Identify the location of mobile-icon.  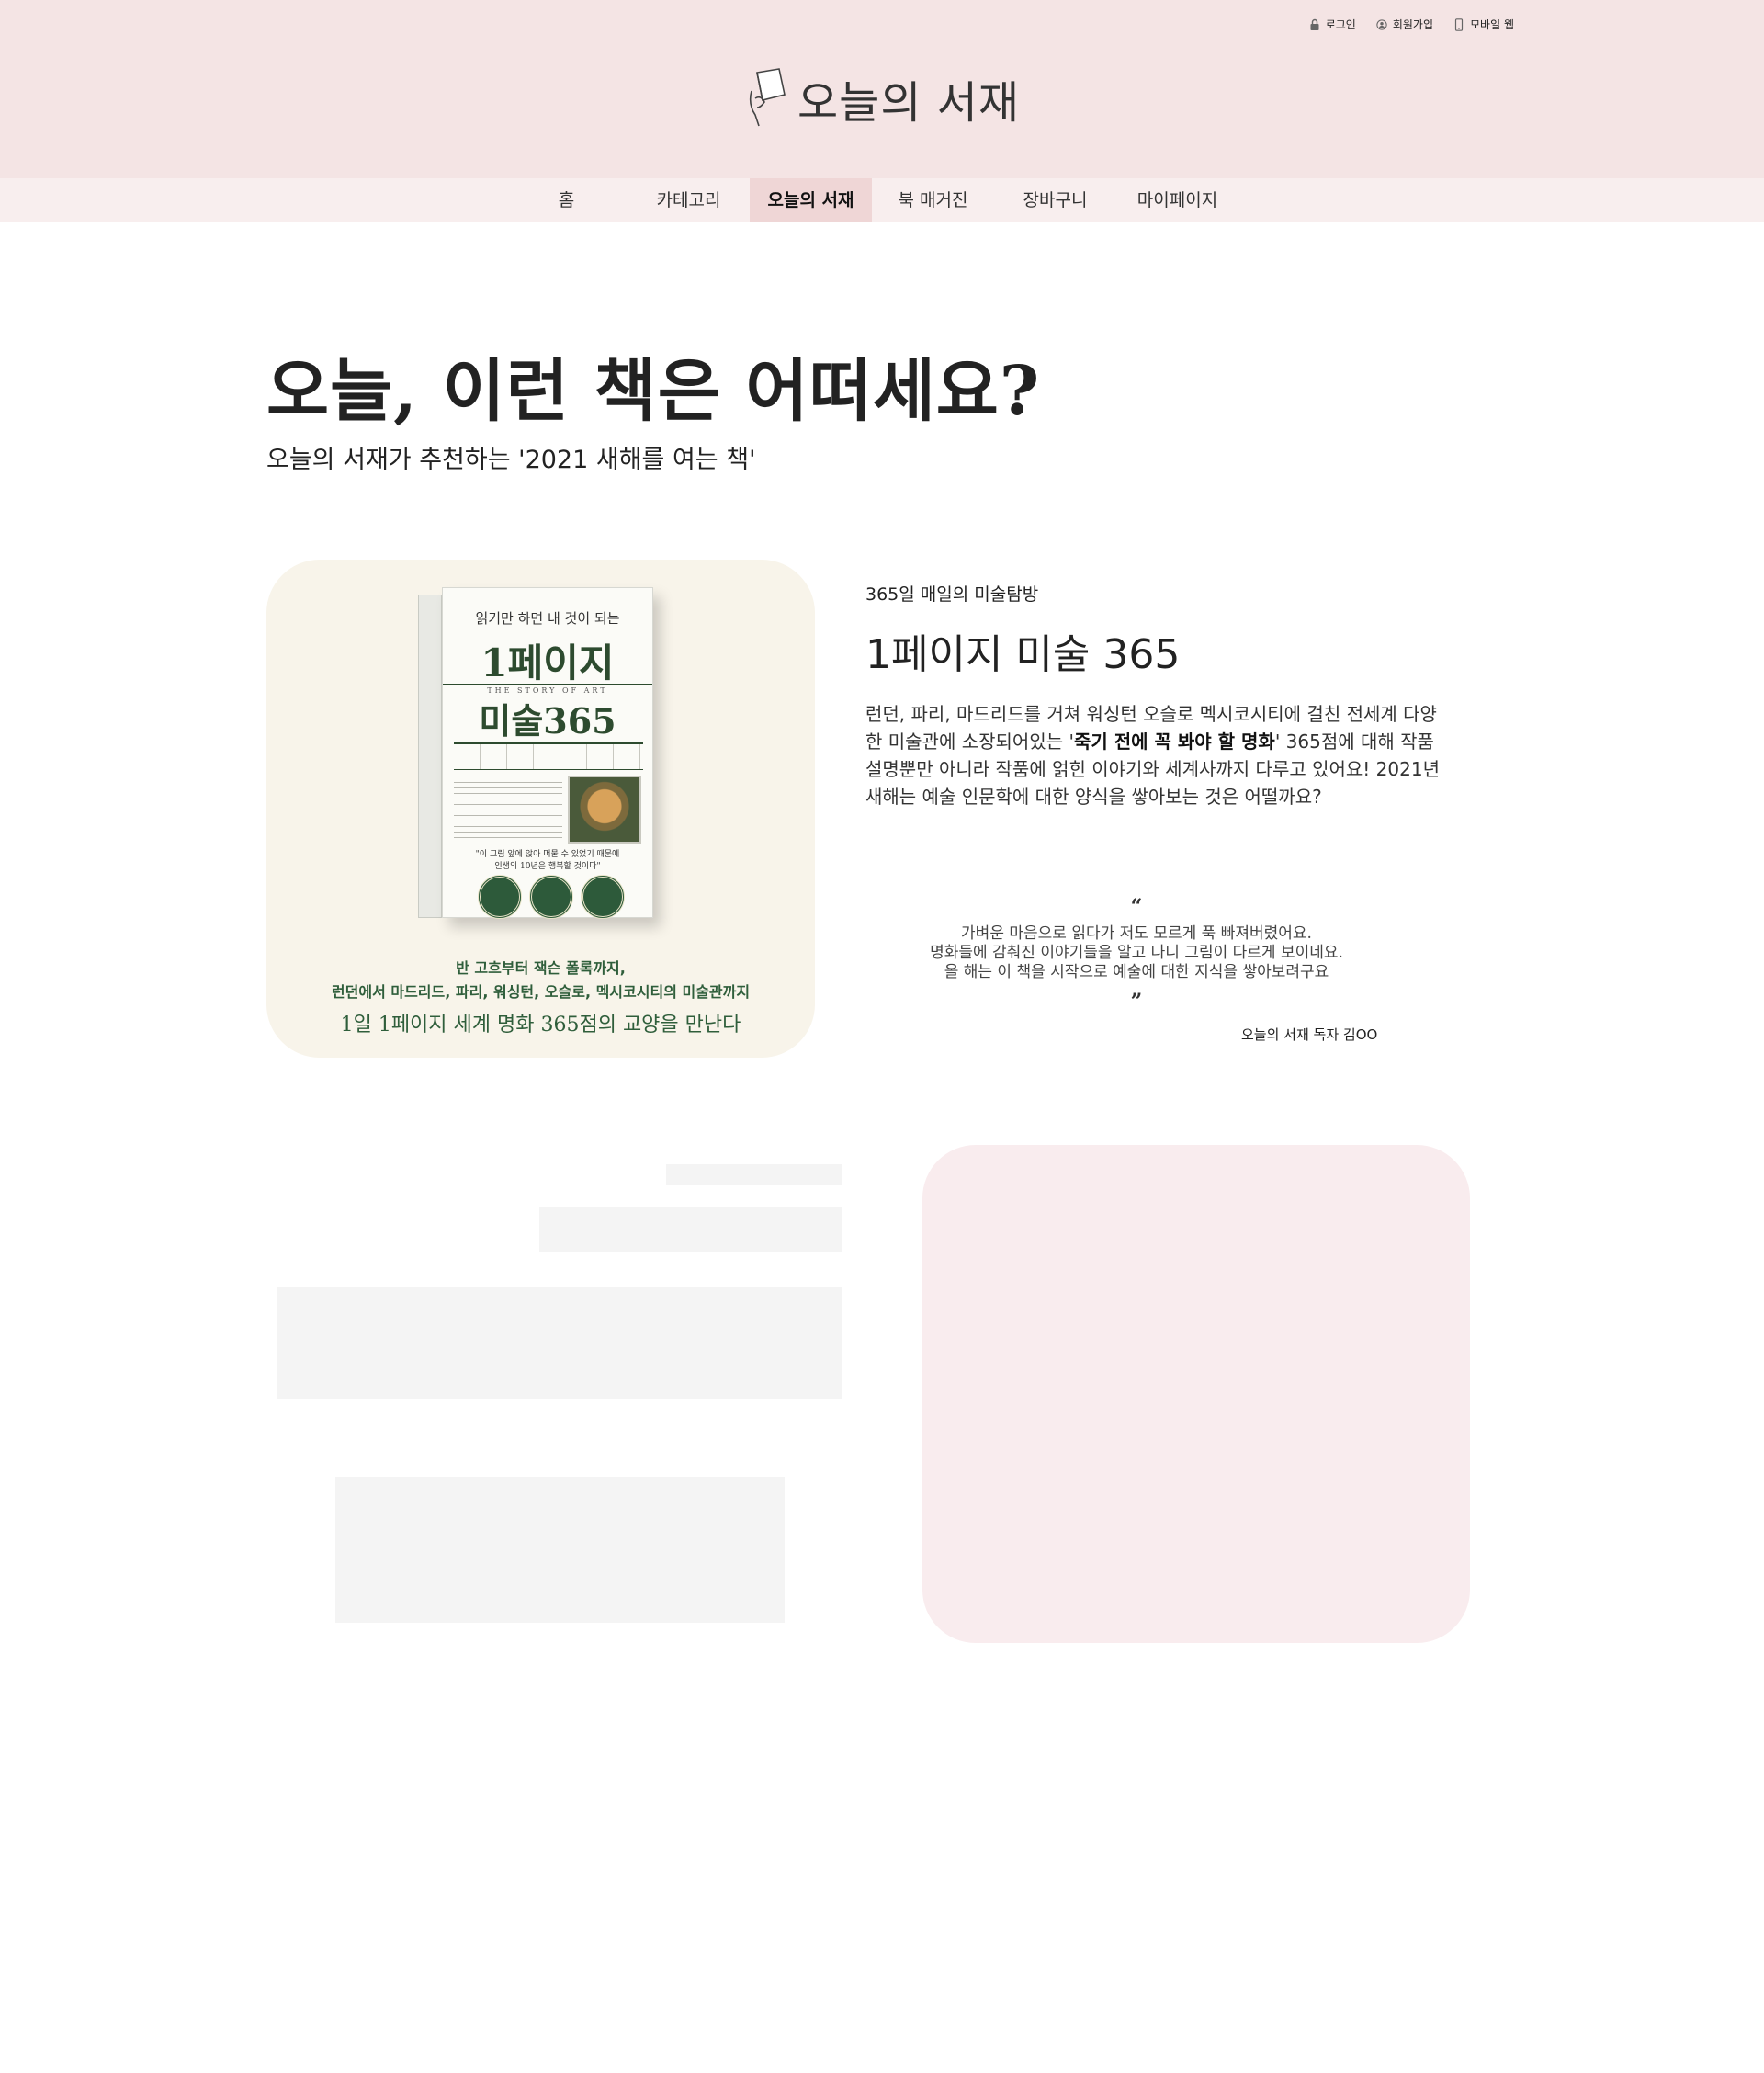
(1459, 24).